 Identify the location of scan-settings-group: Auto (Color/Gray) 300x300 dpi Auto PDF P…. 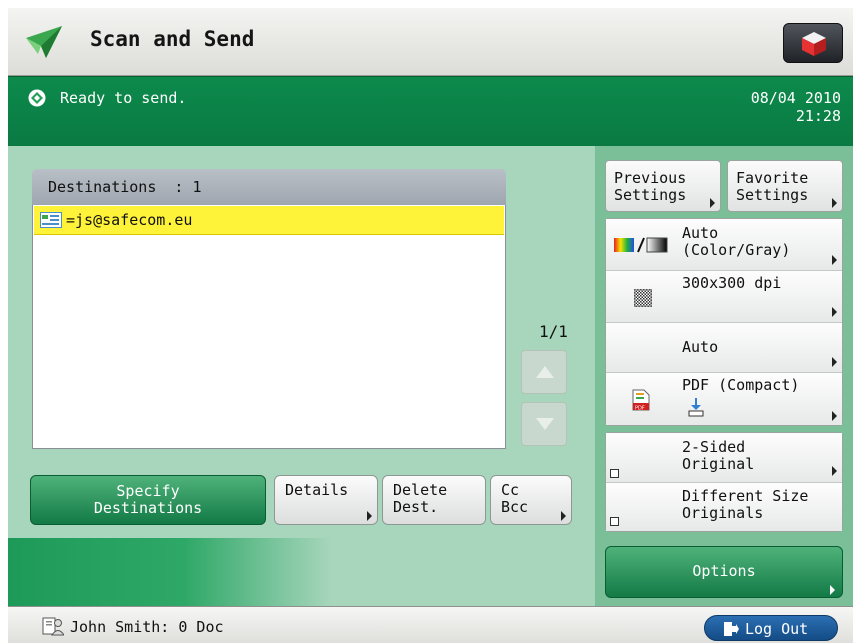
(724, 322).